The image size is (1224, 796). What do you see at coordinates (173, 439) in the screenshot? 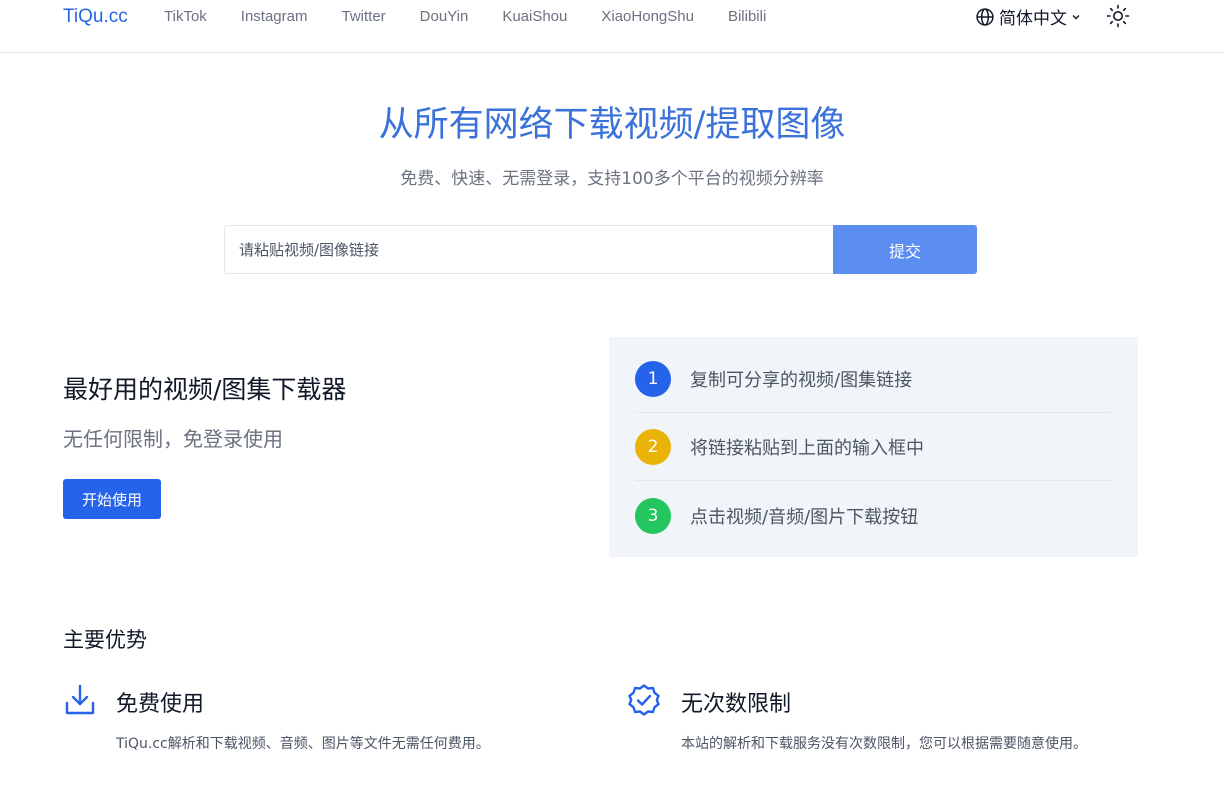
I see `feature-subtitle: 无任何限制，免登录使用` at bounding box center [173, 439].